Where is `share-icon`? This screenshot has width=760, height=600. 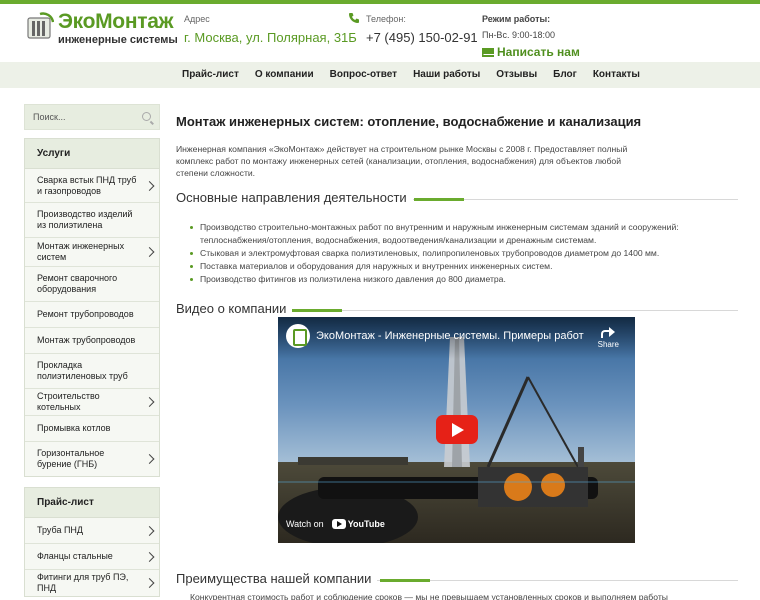
share-icon is located at coordinates (608, 331).